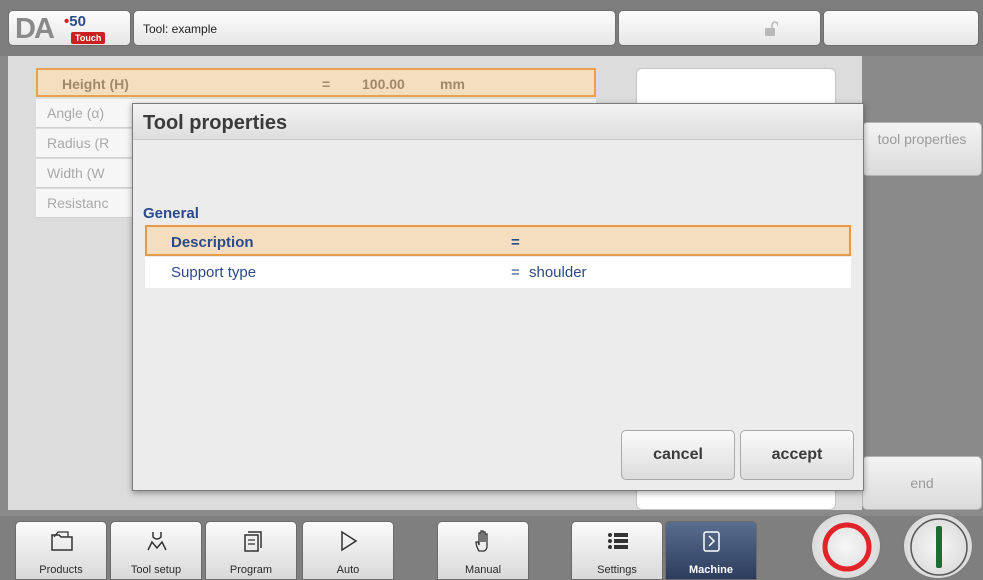 The height and width of the screenshot is (580, 983). I want to click on start-button, so click(938, 546).